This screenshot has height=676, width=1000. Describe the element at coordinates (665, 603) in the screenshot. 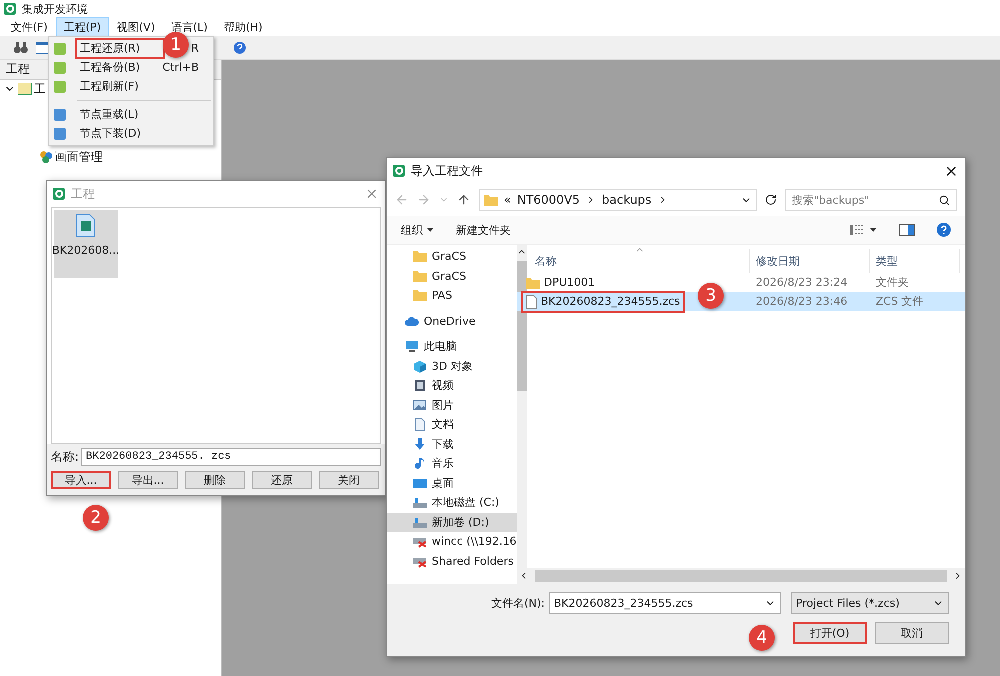

I see `file-name-field: BK20260823_234555.zcs` at that location.